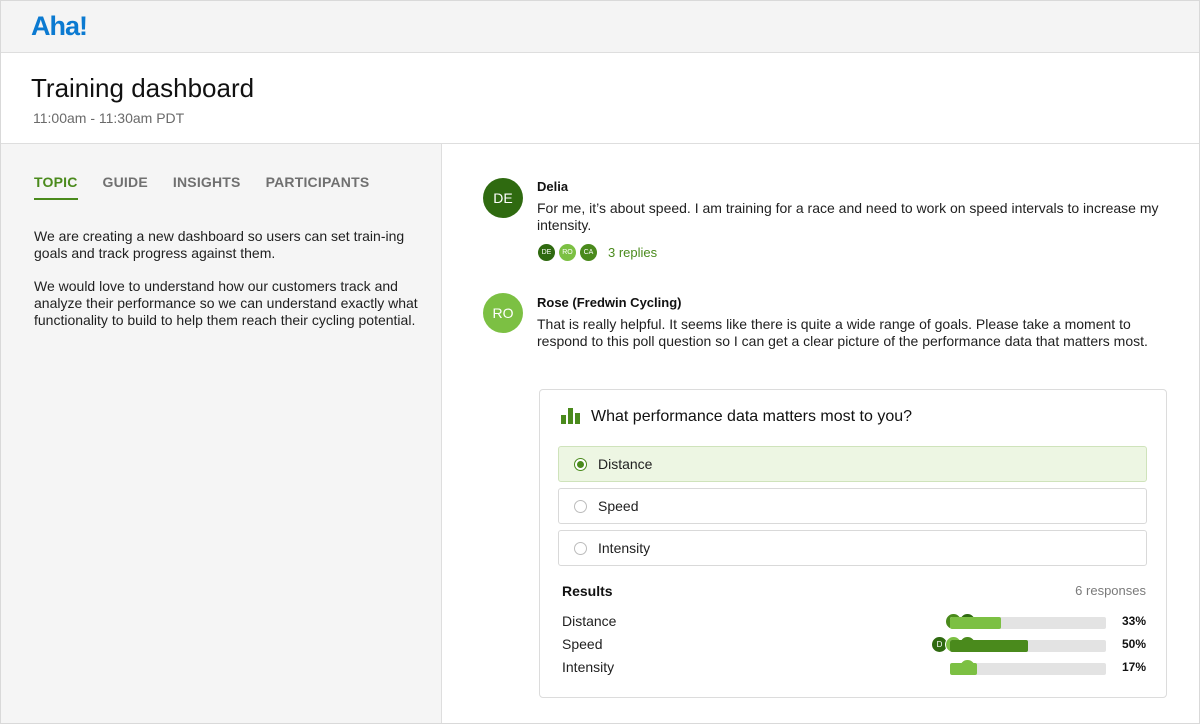  I want to click on responses-count: 6 responses, so click(1110, 590).